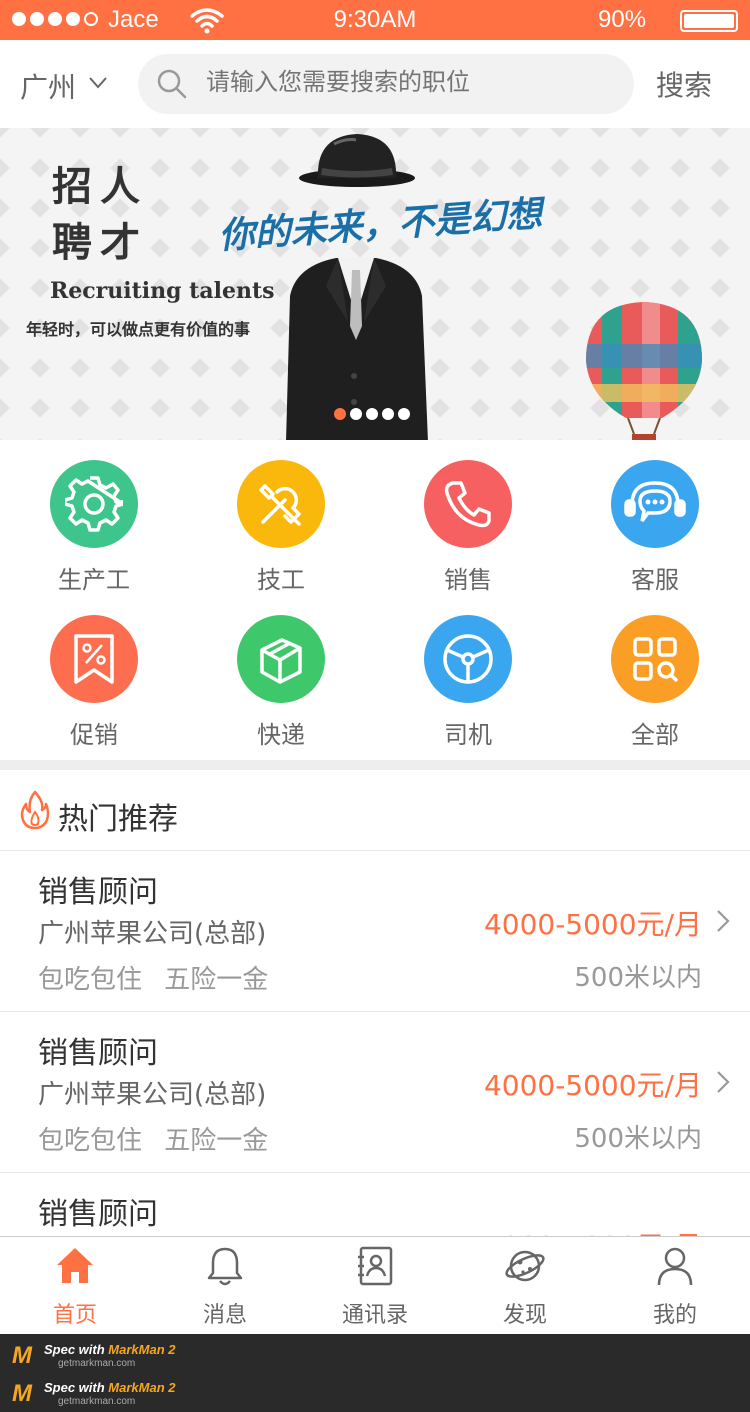  I want to click on carousel-pager, so click(372, 414).